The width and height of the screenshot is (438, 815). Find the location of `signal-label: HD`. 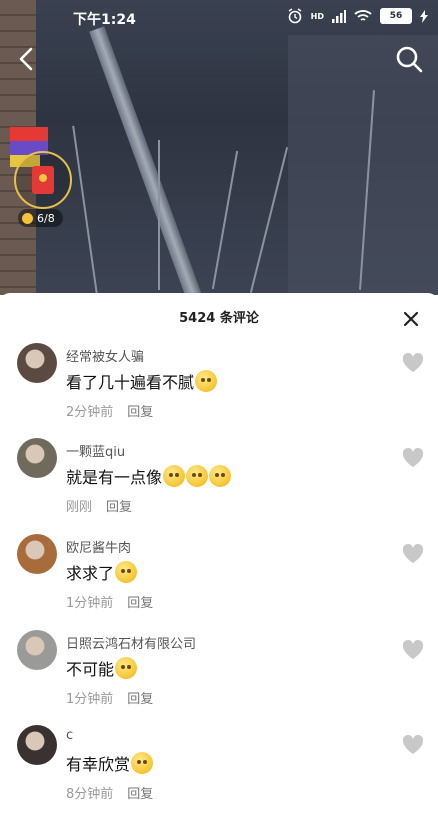

signal-label: HD is located at coordinates (317, 16).